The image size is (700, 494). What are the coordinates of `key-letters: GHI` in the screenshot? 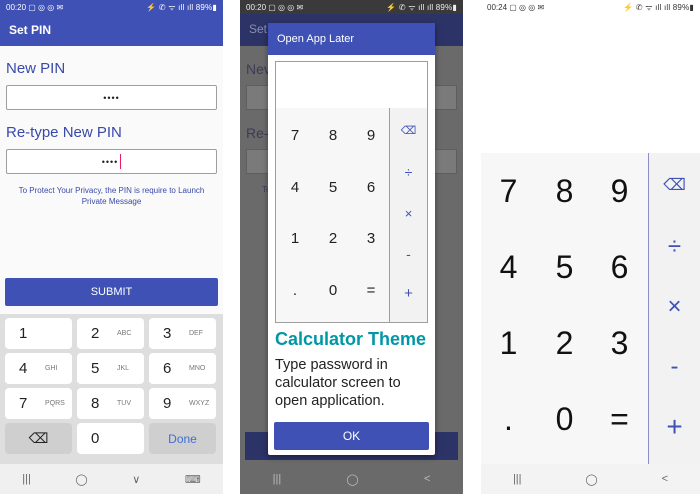 It's located at (51, 368).